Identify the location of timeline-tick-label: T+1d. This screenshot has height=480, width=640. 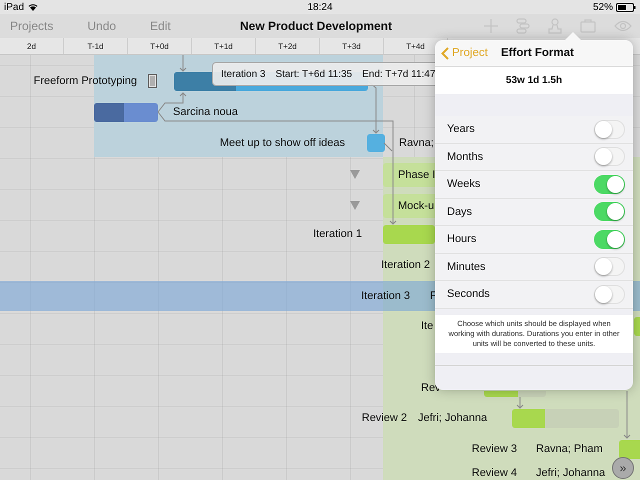
(223, 46).